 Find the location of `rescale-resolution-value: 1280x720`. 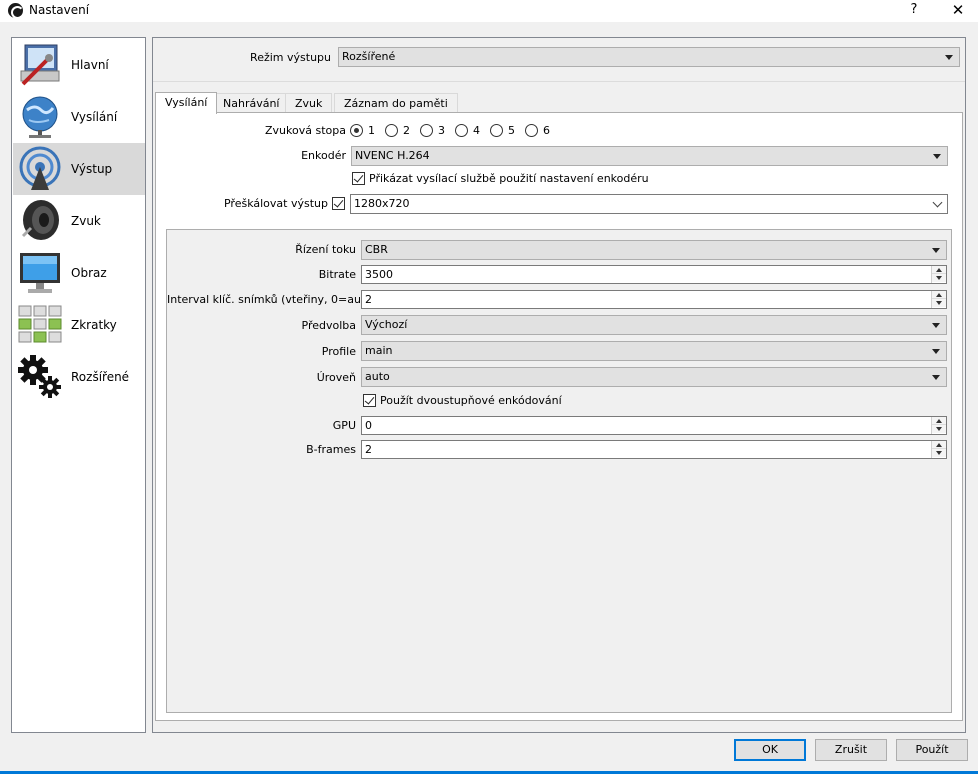

rescale-resolution-value: 1280x720 is located at coordinates (382, 203).